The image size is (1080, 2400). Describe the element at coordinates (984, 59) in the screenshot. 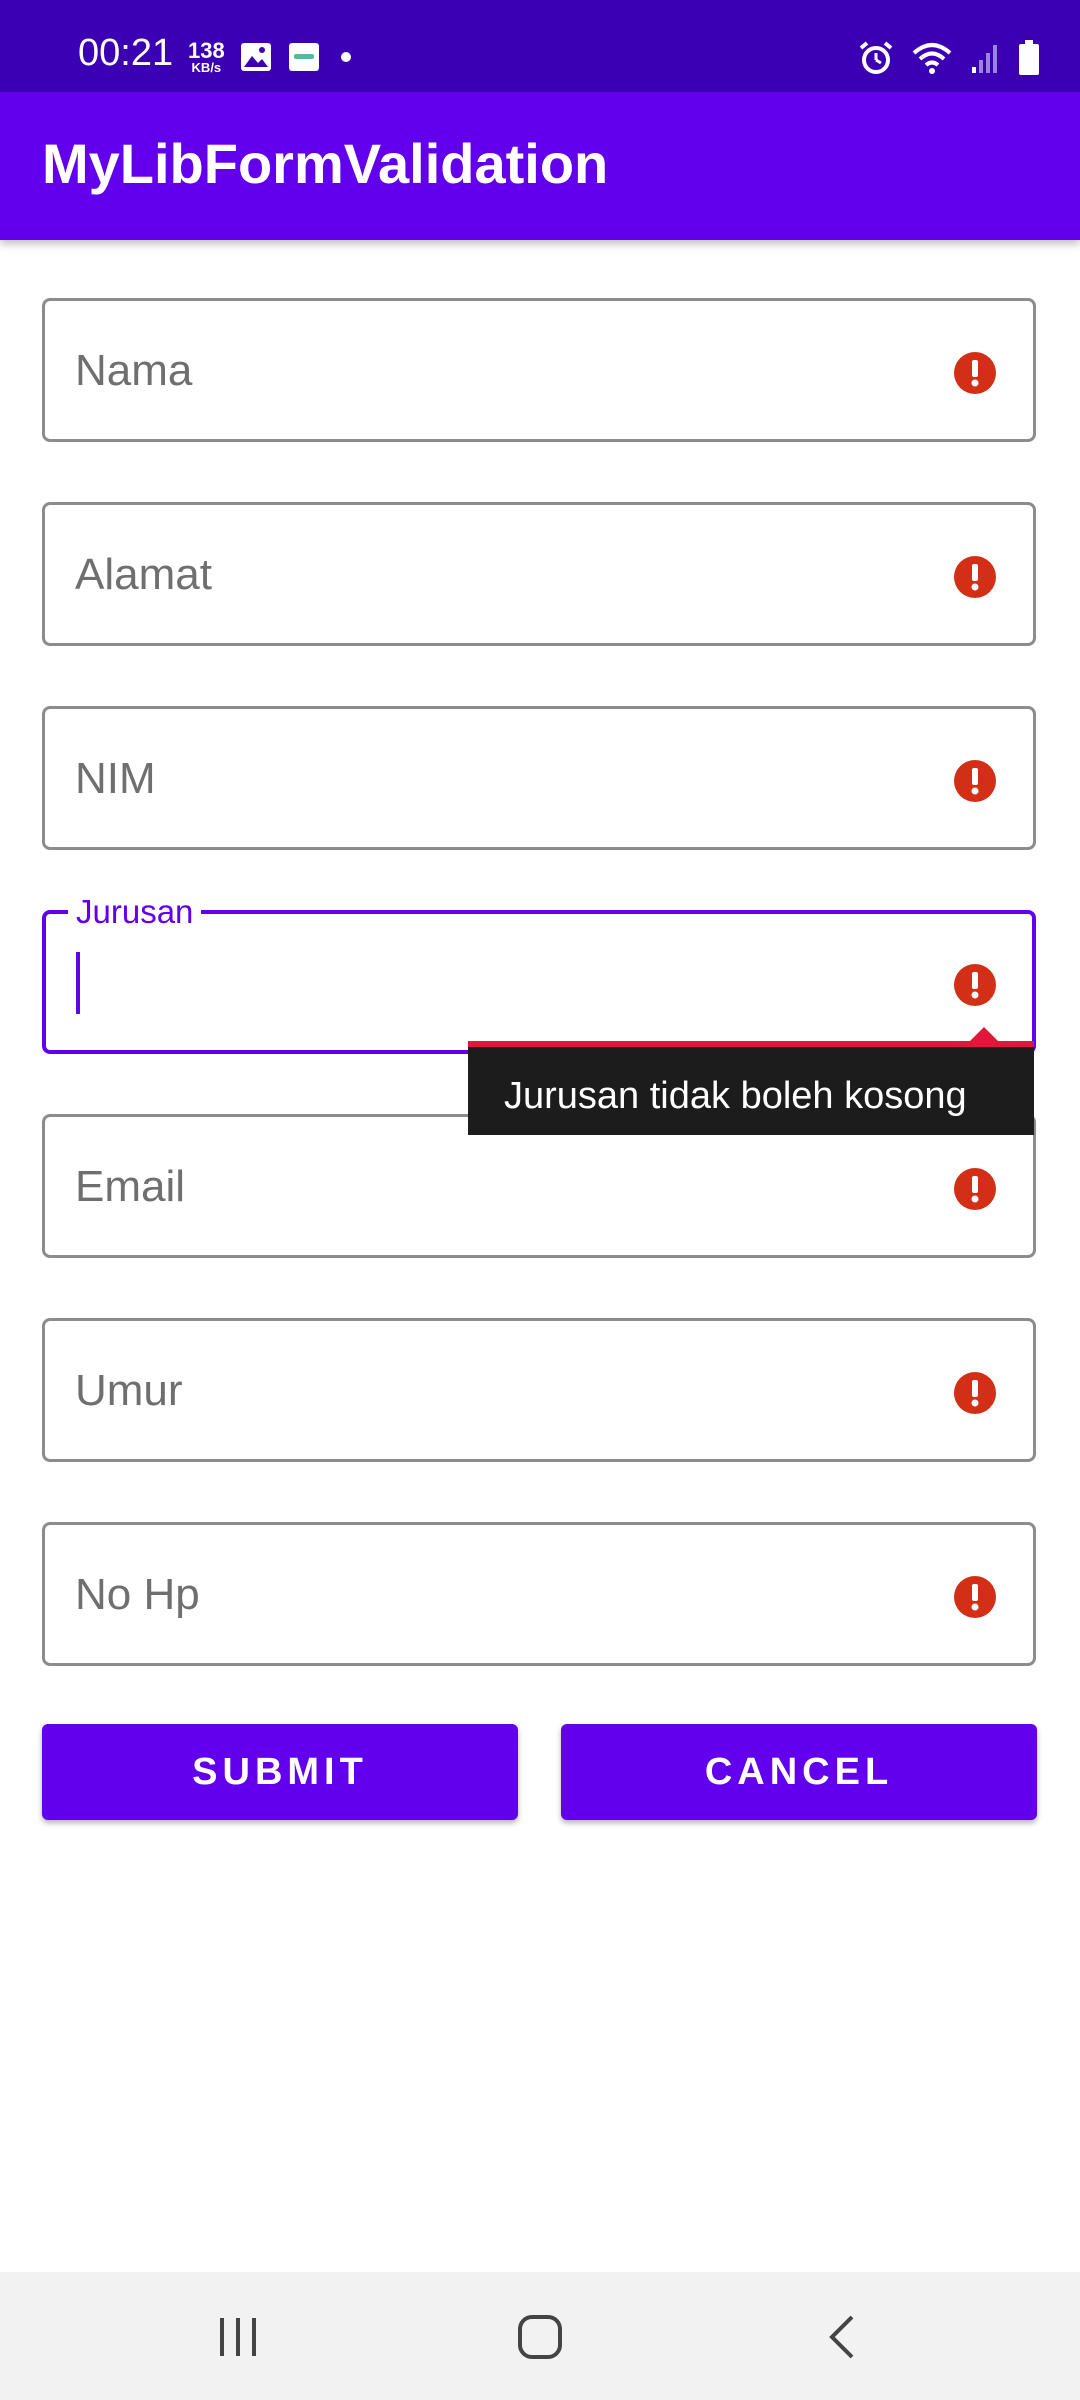

I see `signal-icon` at that location.